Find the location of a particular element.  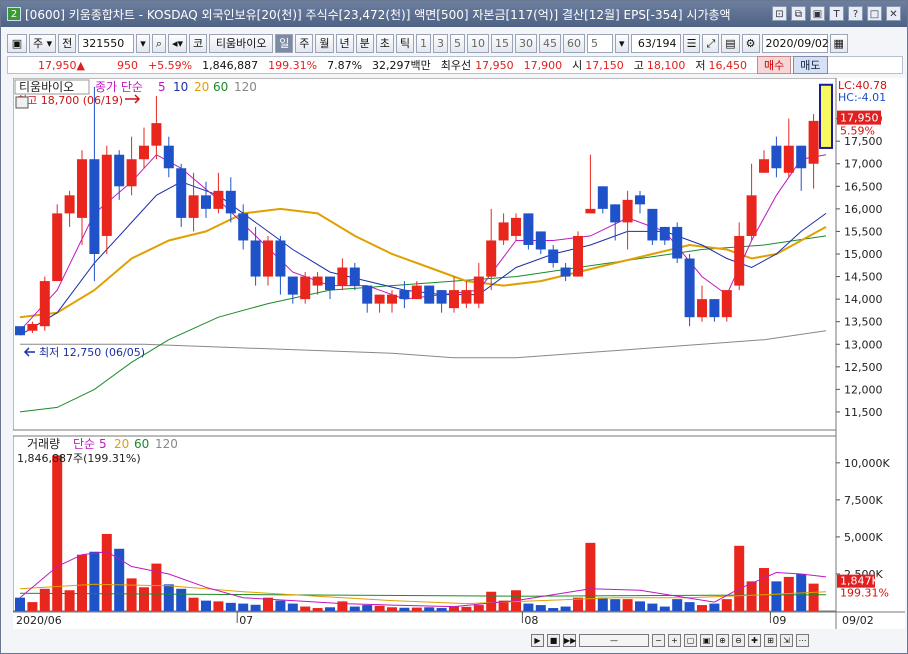

volume-tick-label: 10,000K is located at coordinates (867, 463).